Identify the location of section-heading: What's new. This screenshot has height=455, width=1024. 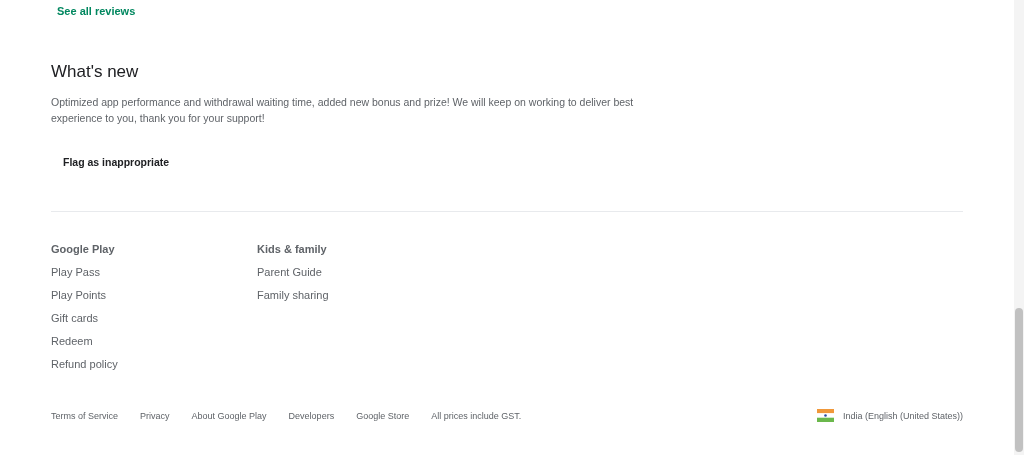
(95, 72).